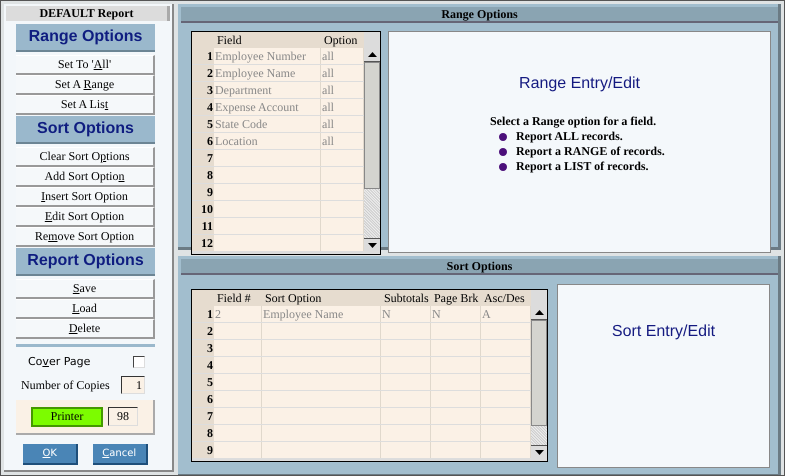 Image resolution: width=785 pixels, height=476 pixels. I want to click on option-button: Set A List, so click(85, 105).